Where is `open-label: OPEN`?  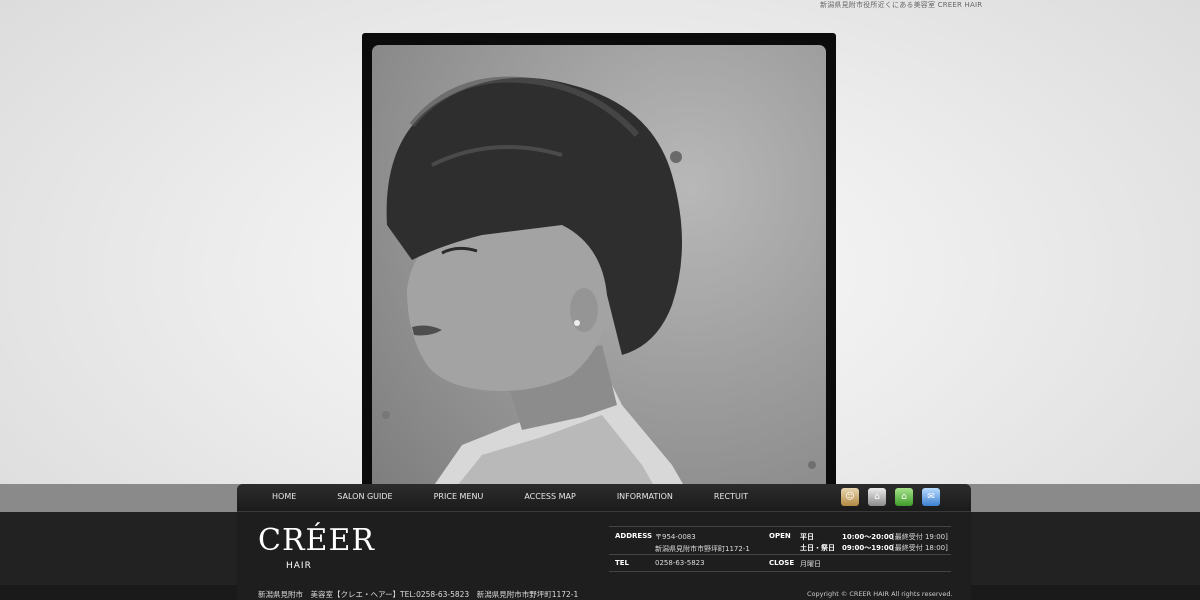 open-label: OPEN is located at coordinates (780, 536).